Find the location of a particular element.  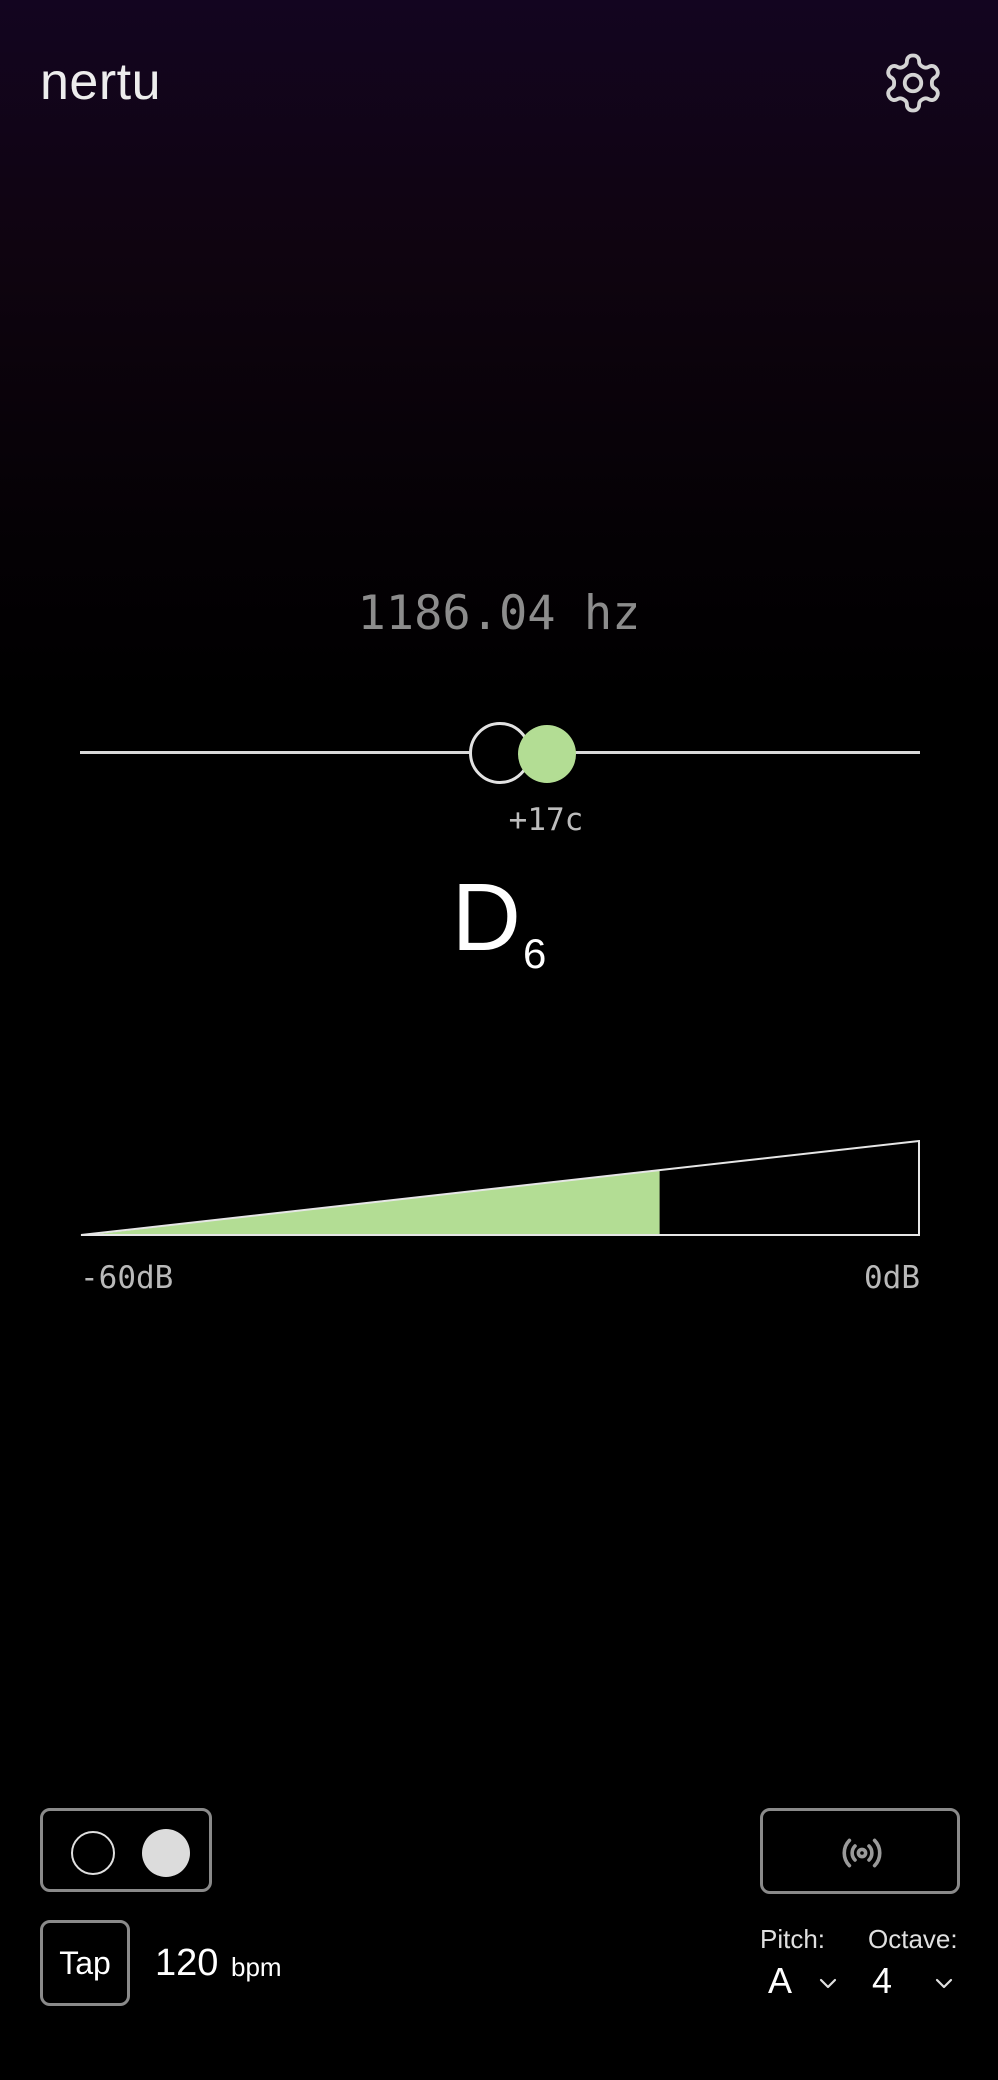

meter-max-label: 0dB is located at coordinates (892, 1278).